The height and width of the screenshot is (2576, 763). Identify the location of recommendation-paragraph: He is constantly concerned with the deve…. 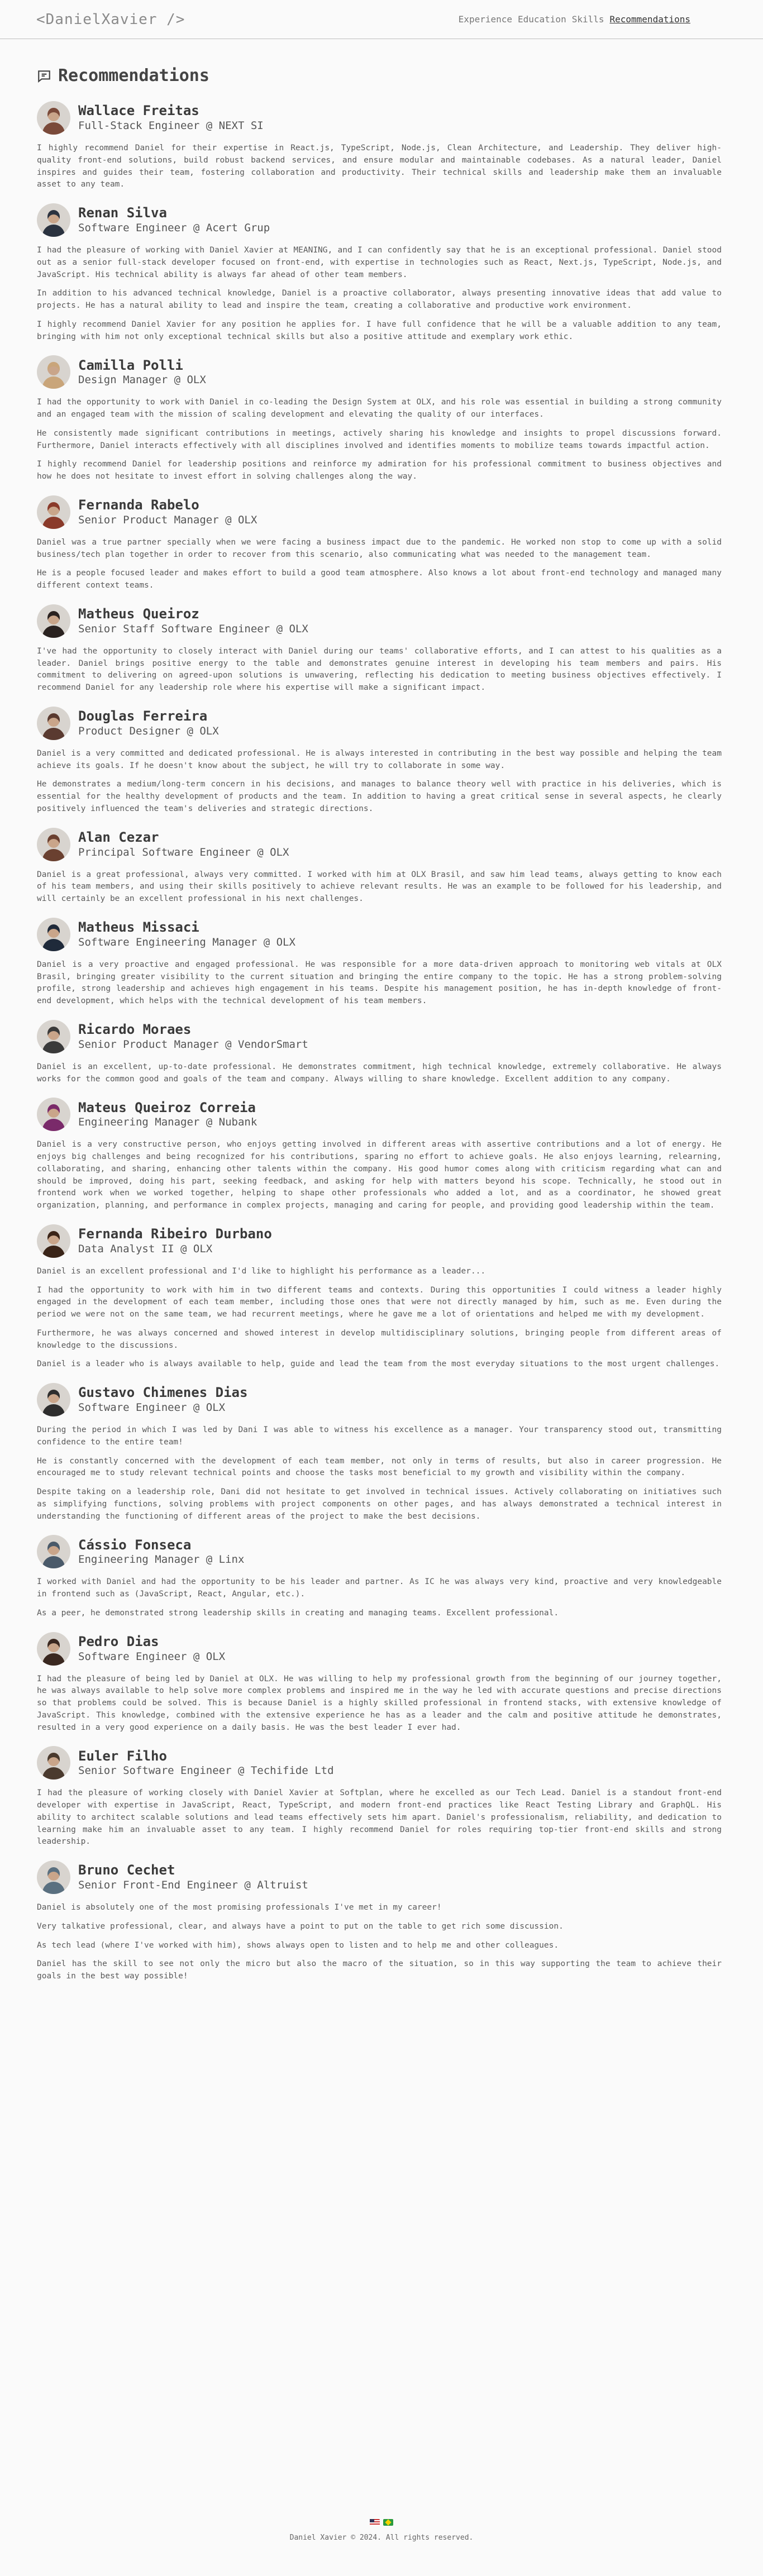
(379, 1467).